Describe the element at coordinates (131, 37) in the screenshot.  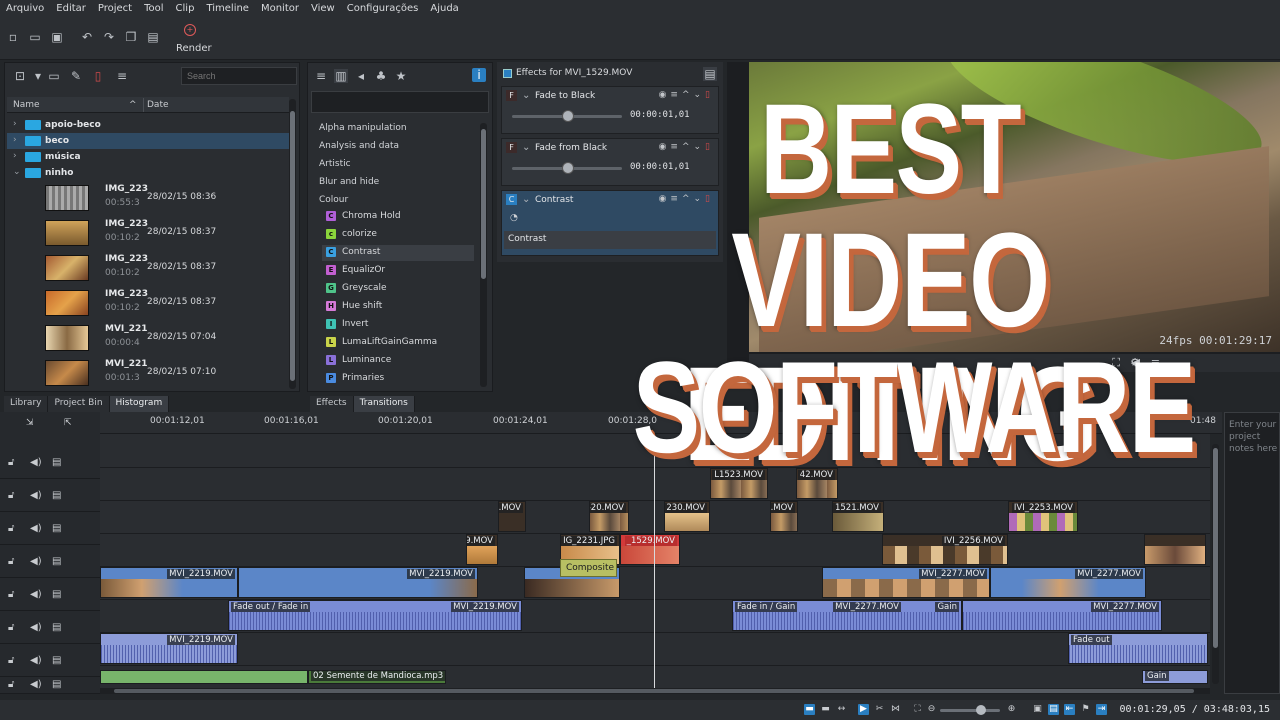
I see `copy-icon: ❐` at that location.